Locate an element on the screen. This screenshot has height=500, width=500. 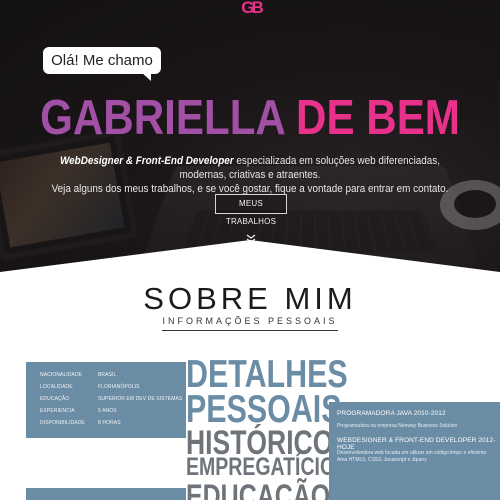
brand-logo: GB is located at coordinates (251, 10).